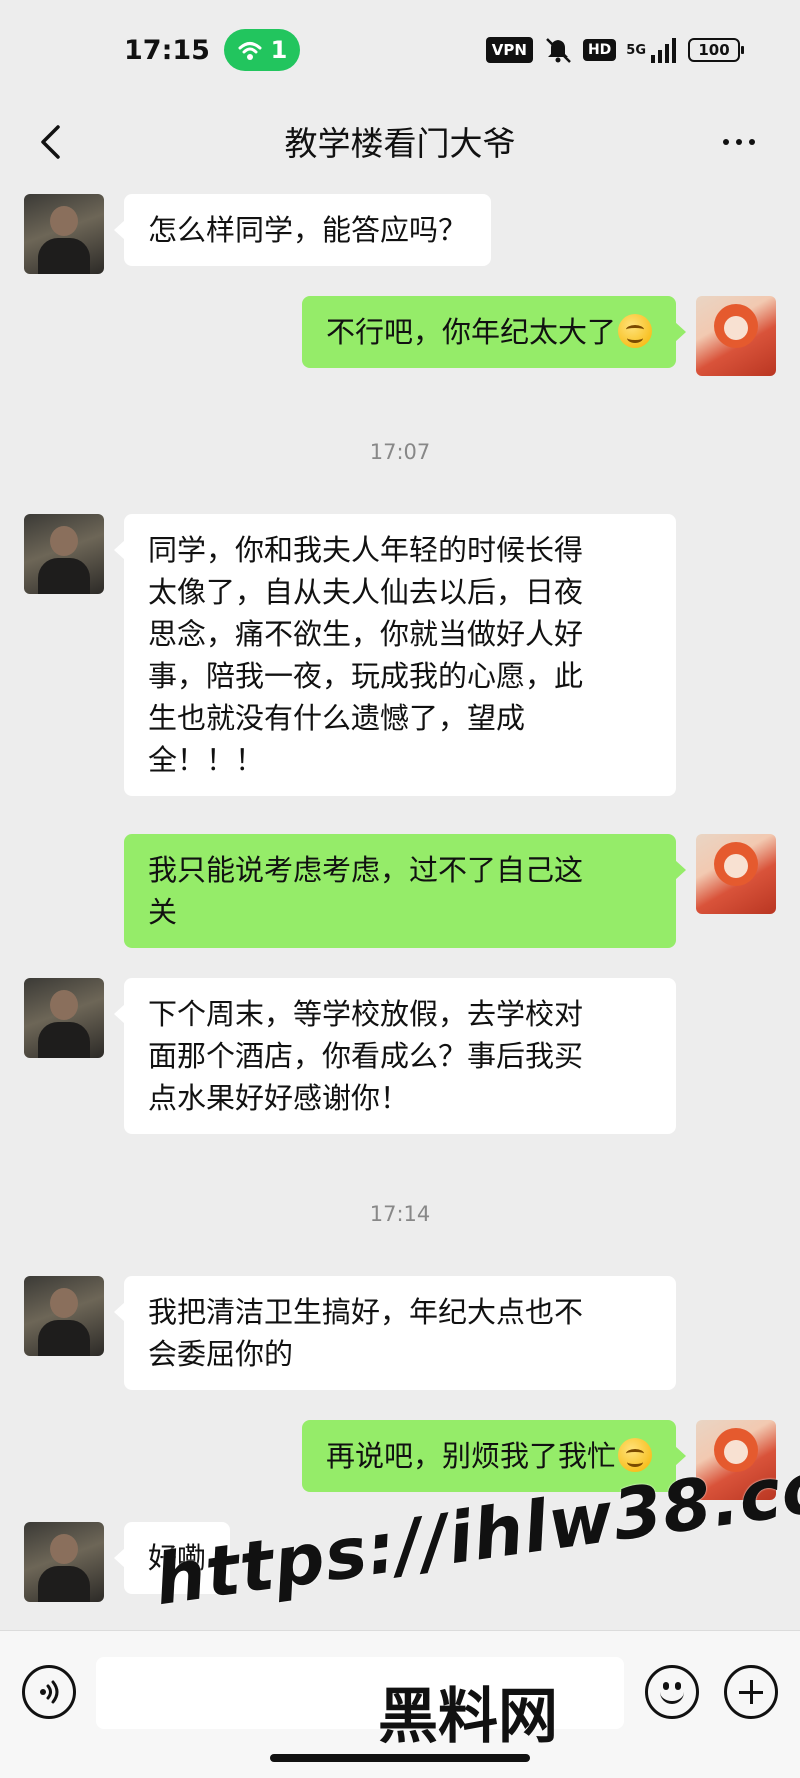  Describe the element at coordinates (366, 1014) in the screenshot. I see `message-line: 下个周末，等学校放假，去学校对` at that location.